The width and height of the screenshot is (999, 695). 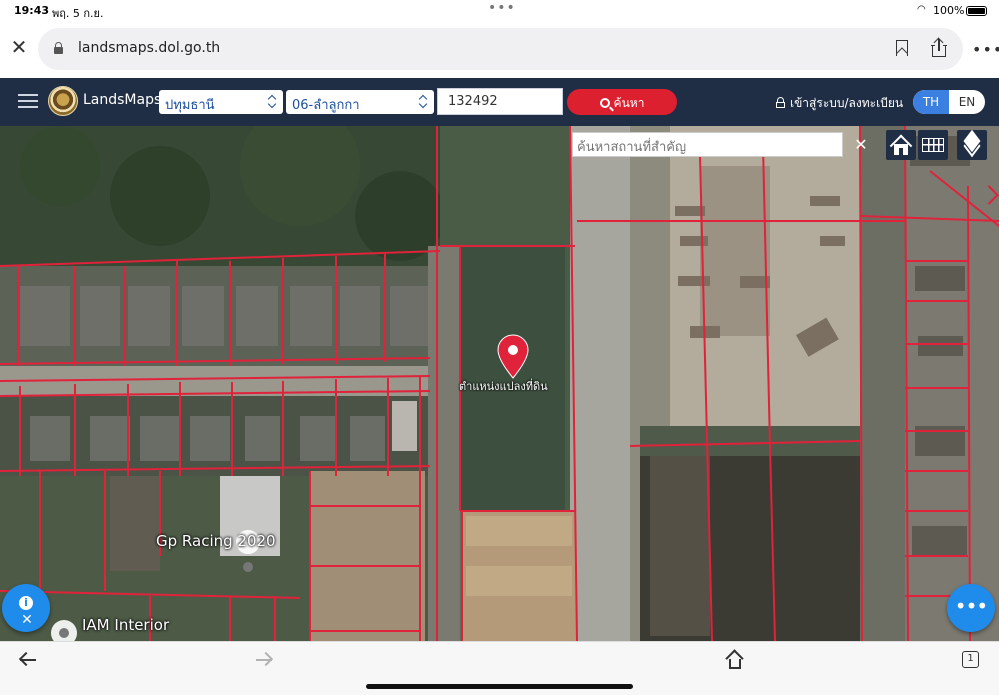 I want to click on info-icon: i, so click(x=26, y=603).